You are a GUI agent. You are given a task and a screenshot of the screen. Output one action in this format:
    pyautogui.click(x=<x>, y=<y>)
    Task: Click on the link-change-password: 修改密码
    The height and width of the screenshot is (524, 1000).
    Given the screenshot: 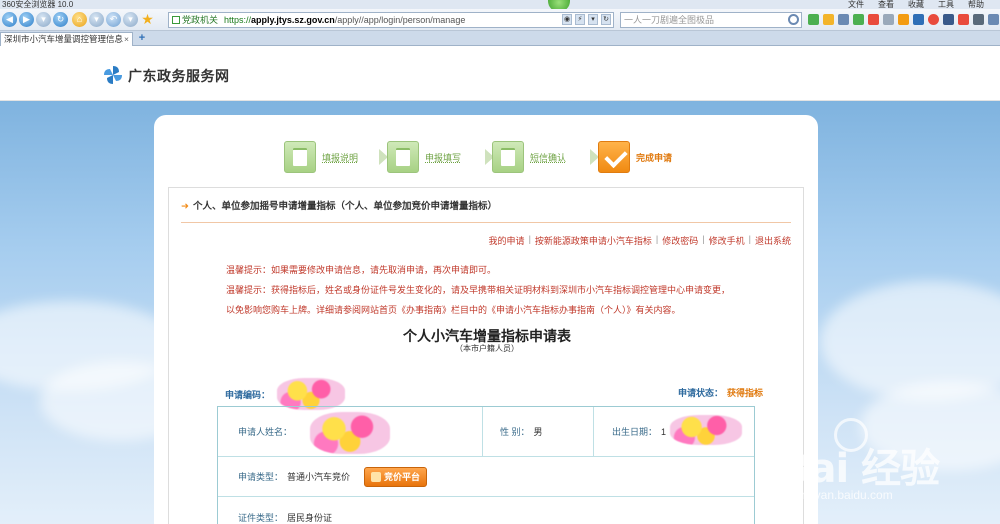 What is the action you would take?
    pyautogui.click(x=680, y=240)
    